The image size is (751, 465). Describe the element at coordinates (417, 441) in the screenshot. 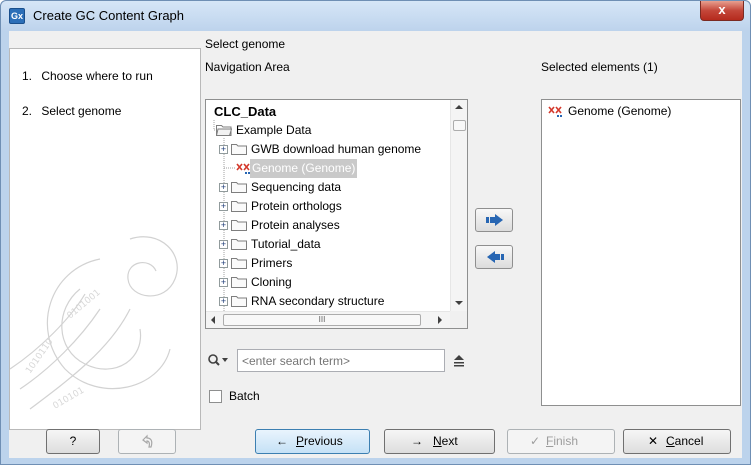

I see `arrow-right-icon: →` at that location.